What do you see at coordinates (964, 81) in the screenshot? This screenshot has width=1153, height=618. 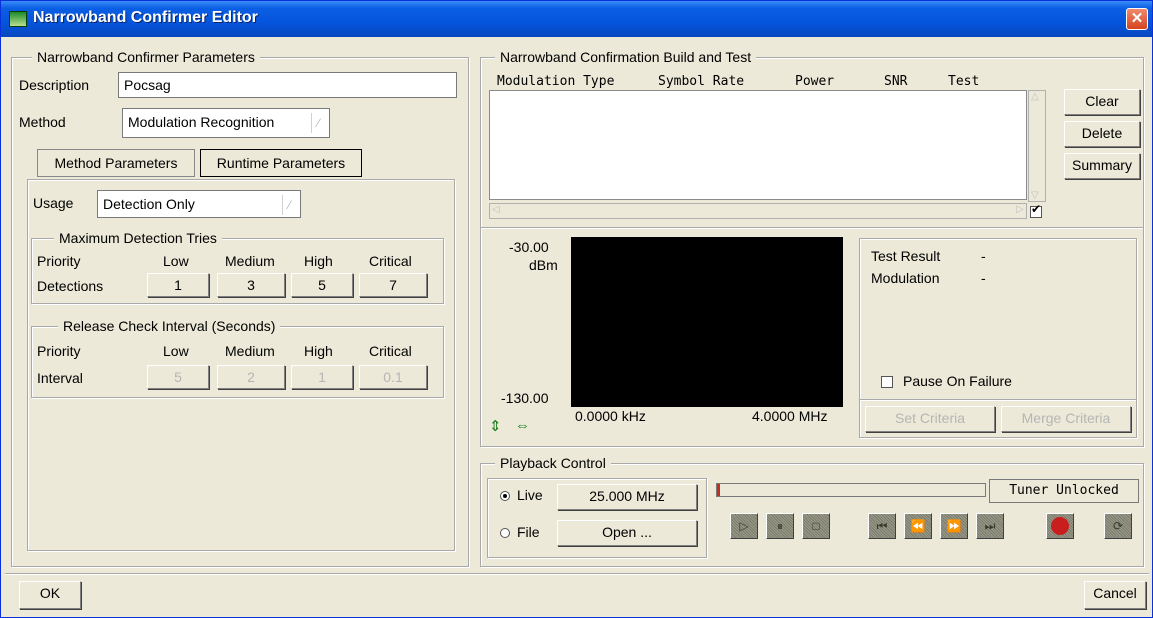 I see `column-test: Test` at bounding box center [964, 81].